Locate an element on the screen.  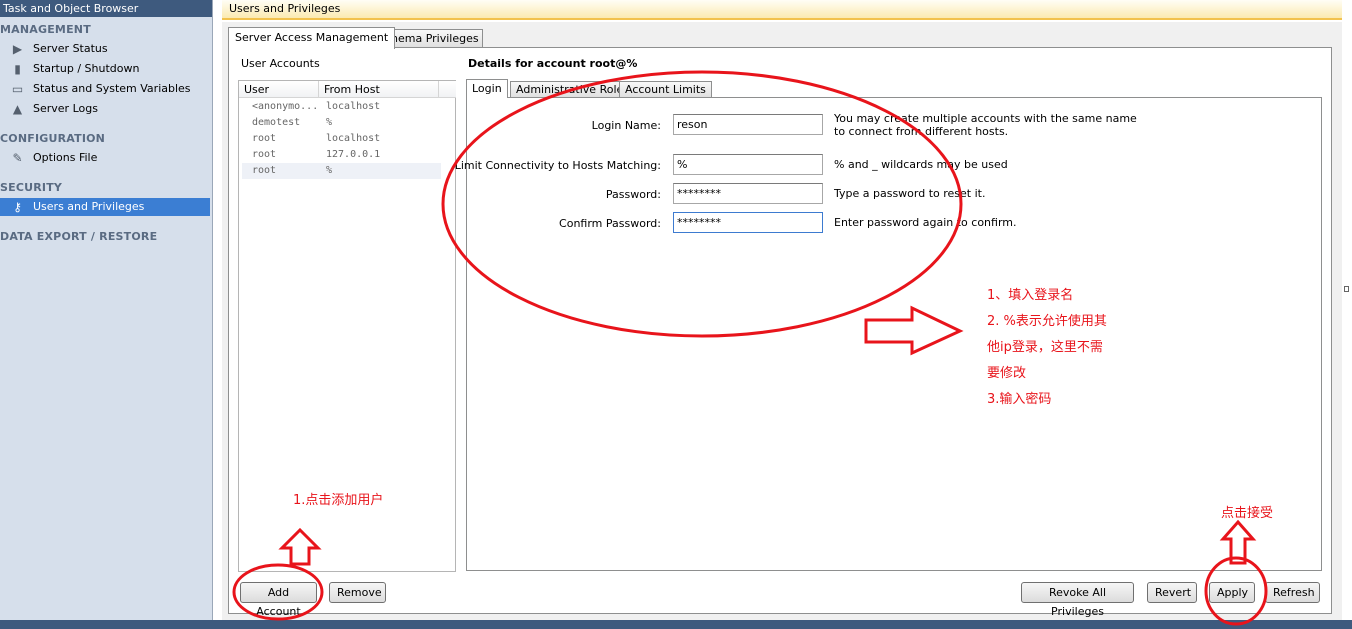
annotation-ellipse-apply is located at coordinates (1236, 591).